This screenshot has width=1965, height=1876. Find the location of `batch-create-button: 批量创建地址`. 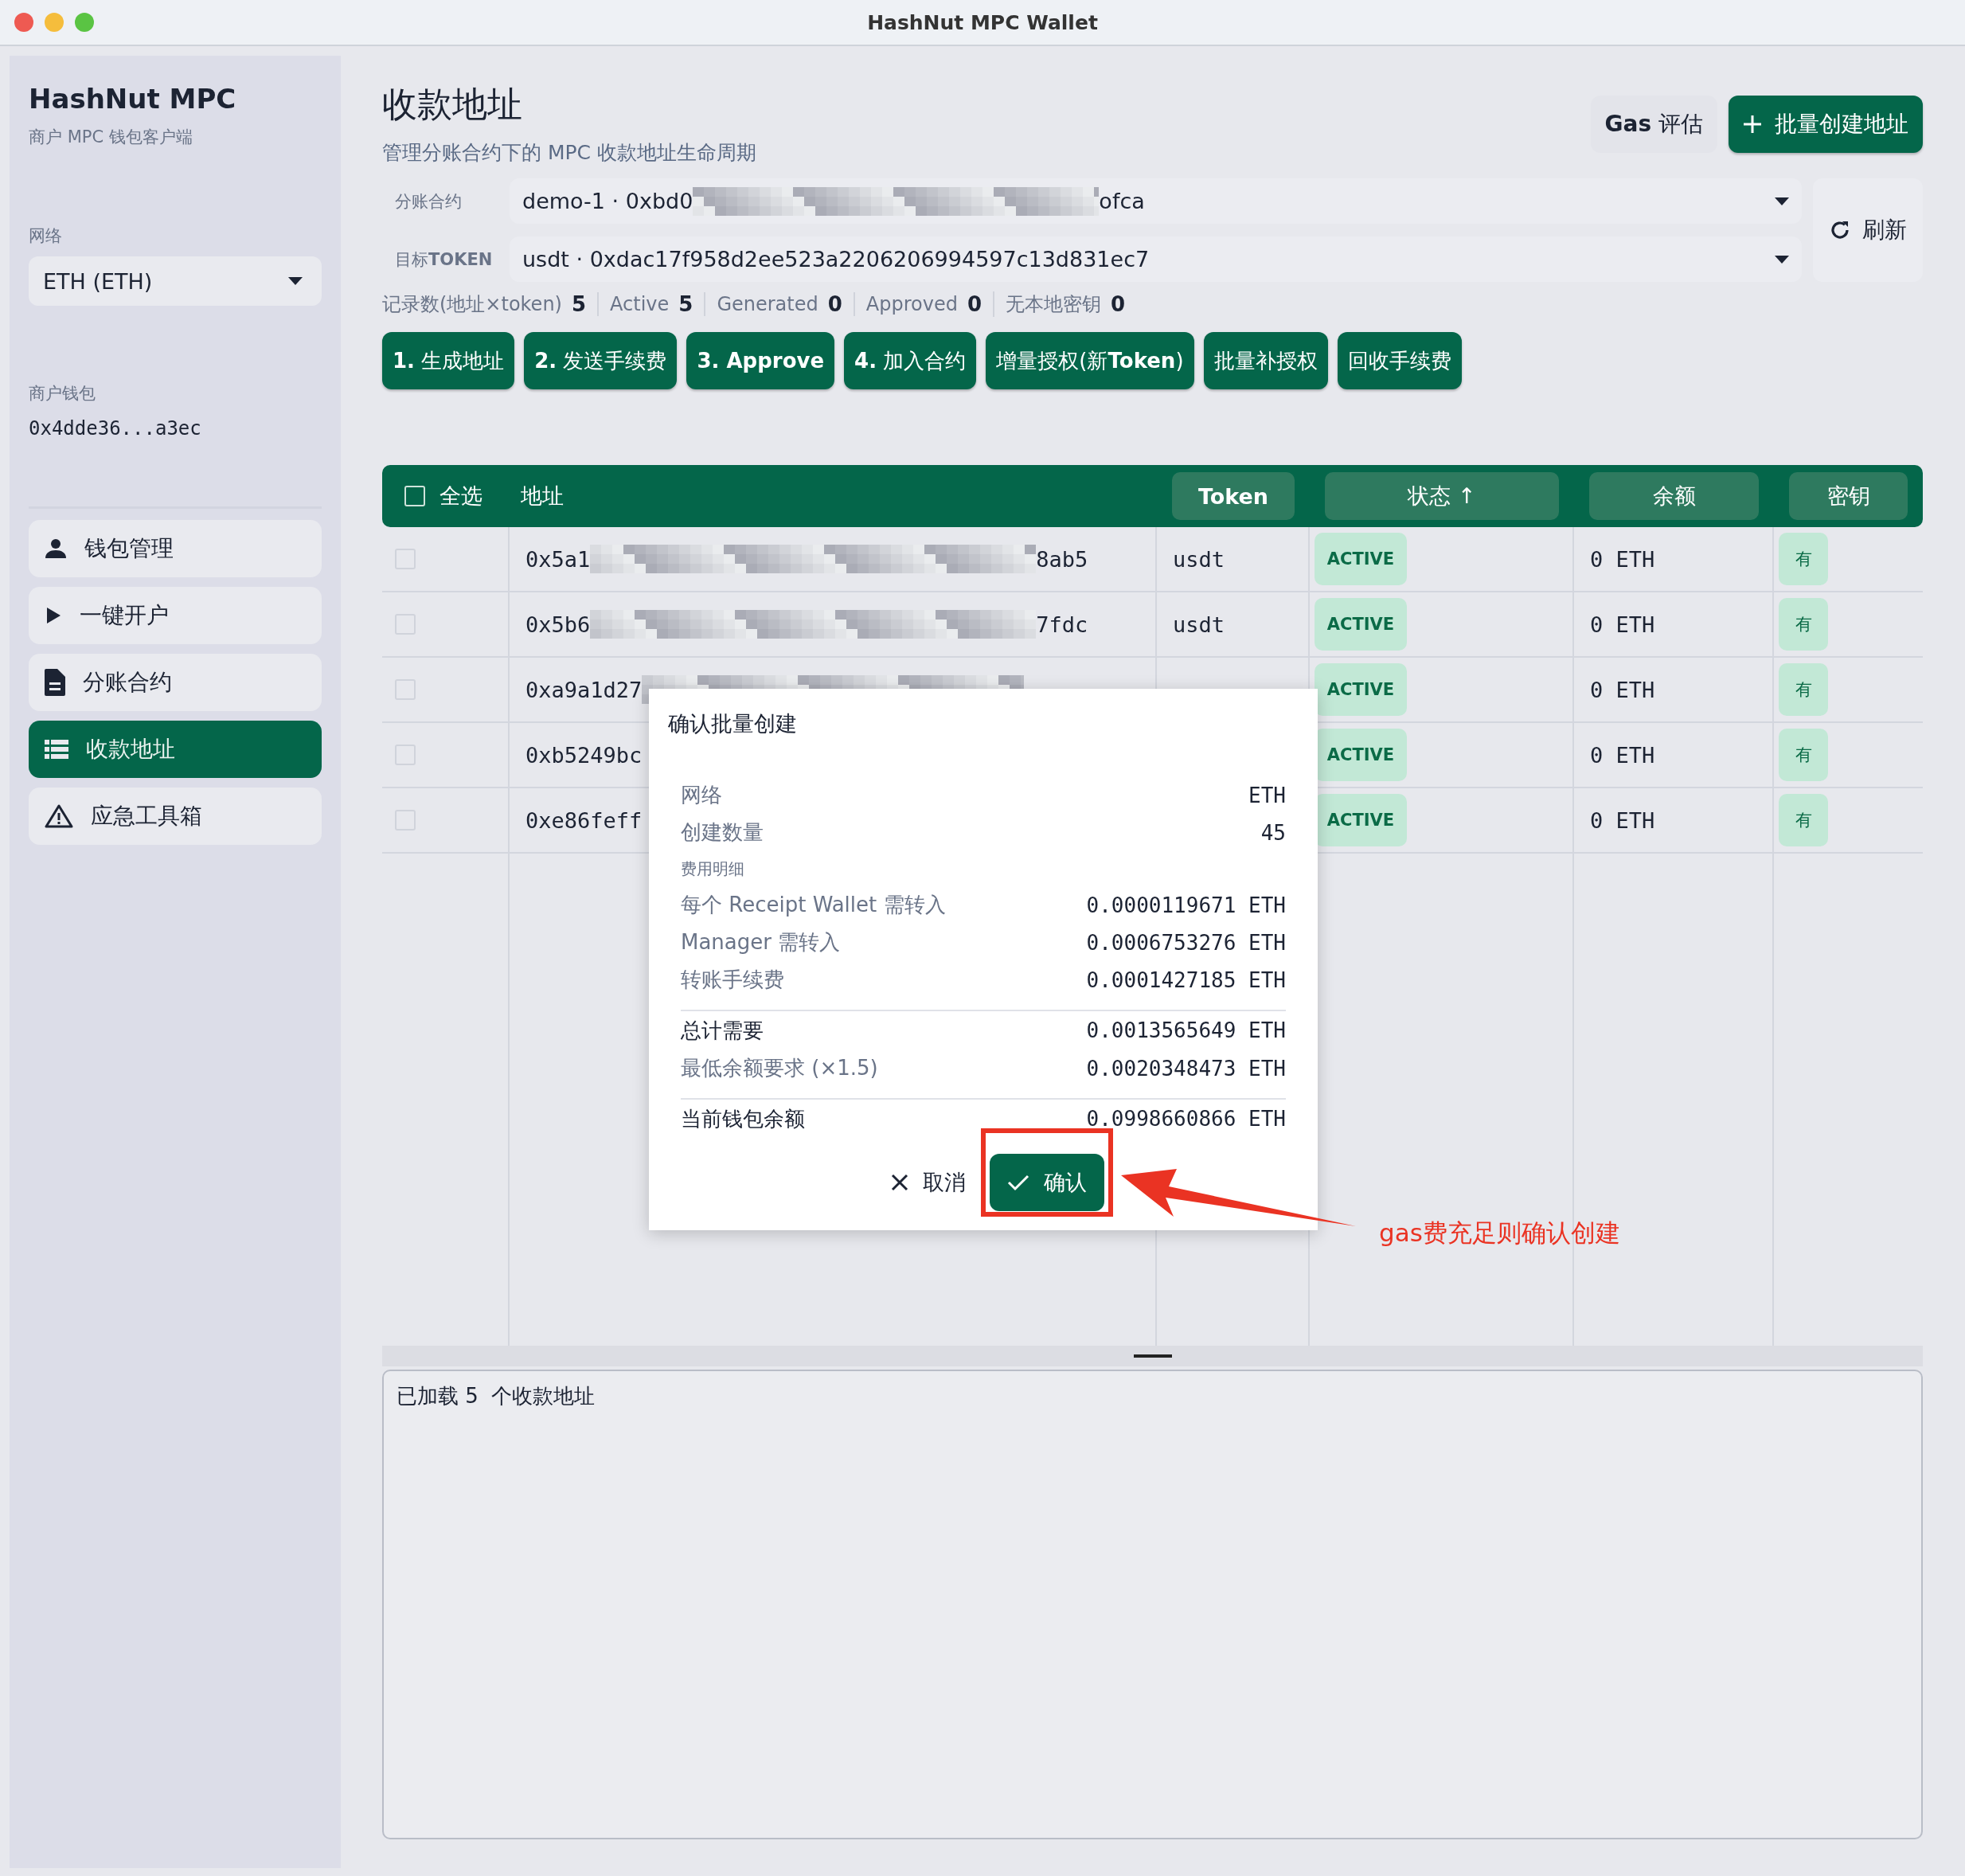

batch-create-button: 批量创建地址 is located at coordinates (1826, 124).